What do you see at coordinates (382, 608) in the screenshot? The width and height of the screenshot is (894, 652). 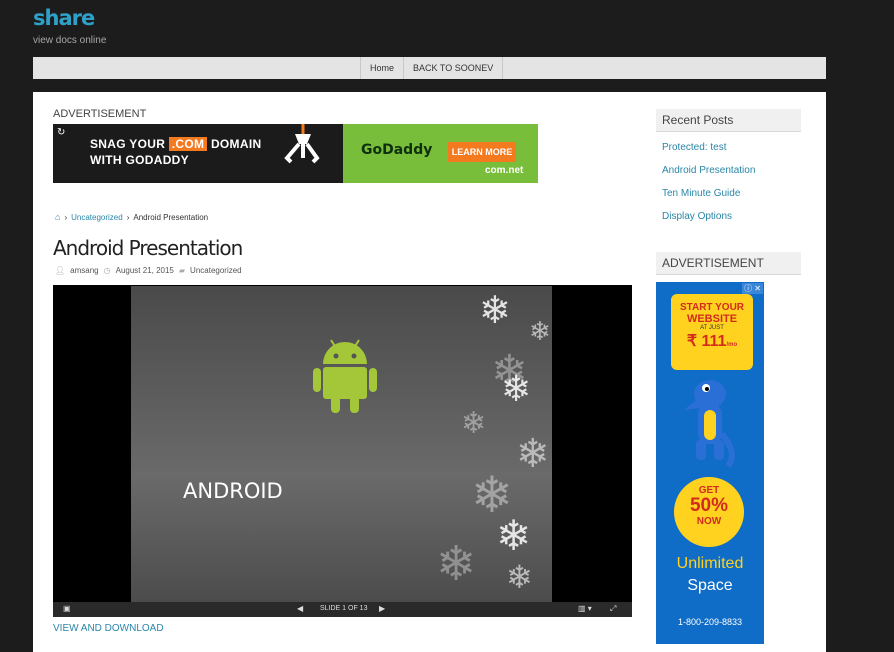 I see `next-slide-icon: ▶` at bounding box center [382, 608].